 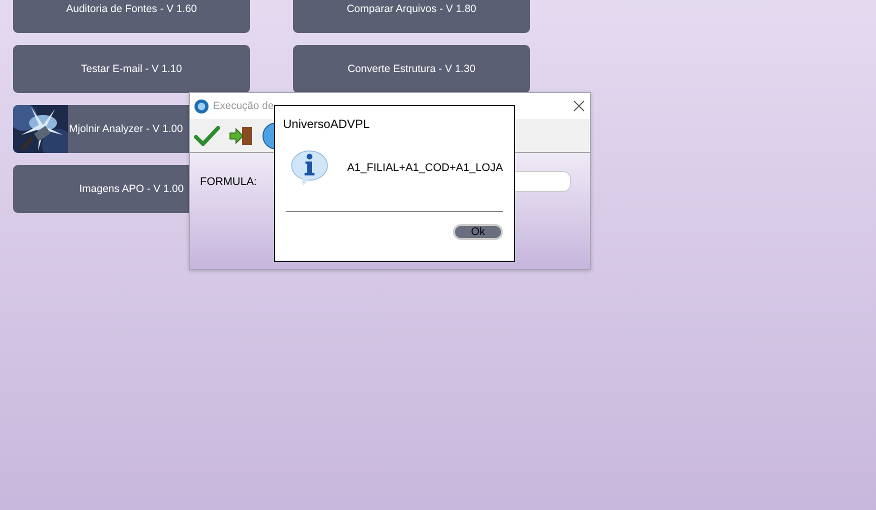 What do you see at coordinates (425, 168) in the screenshot?
I see `message-text: A1_FILIAL+A1_COD+A1_LOJA` at bounding box center [425, 168].